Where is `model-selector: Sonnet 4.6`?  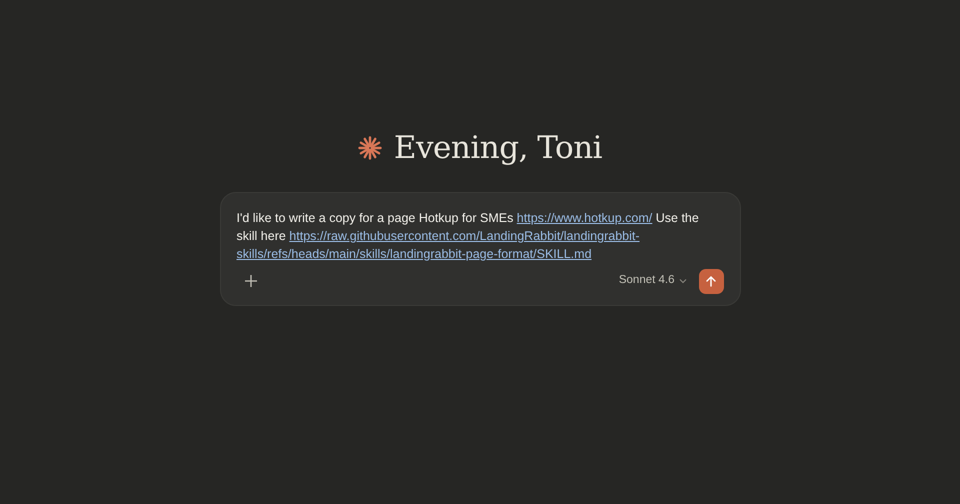
model-selector: Sonnet 4.6 is located at coordinates (652, 281).